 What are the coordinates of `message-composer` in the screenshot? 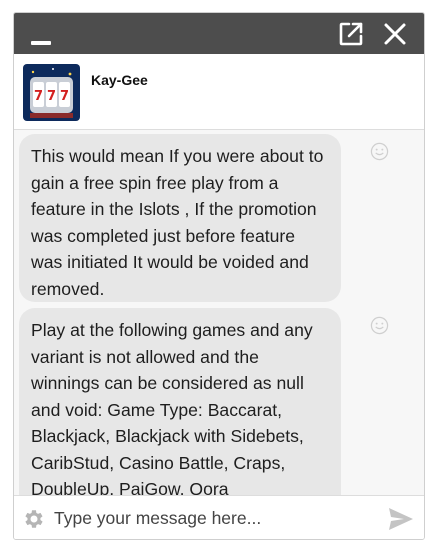 It's located at (219, 517).